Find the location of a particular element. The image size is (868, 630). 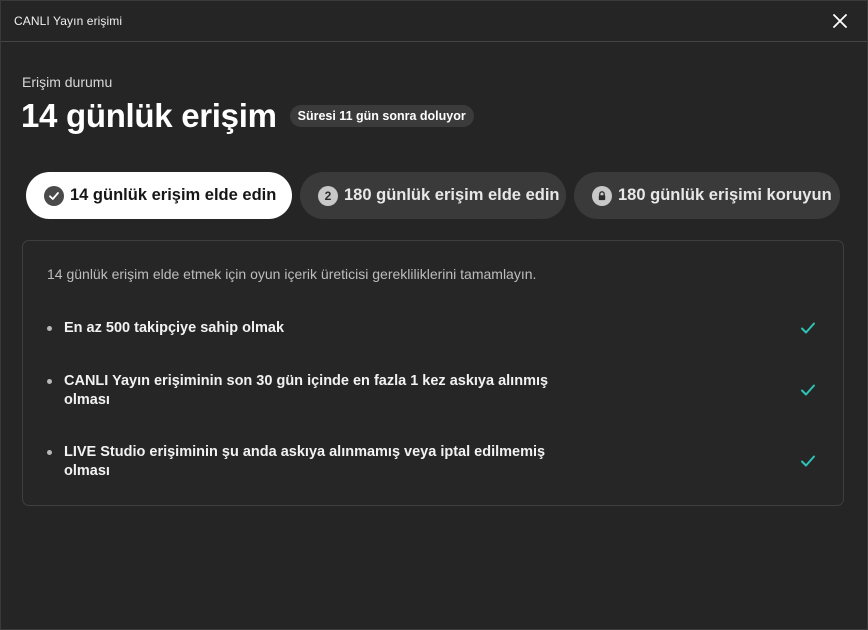

access-status-label: Erişim durumu is located at coordinates (67, 82).